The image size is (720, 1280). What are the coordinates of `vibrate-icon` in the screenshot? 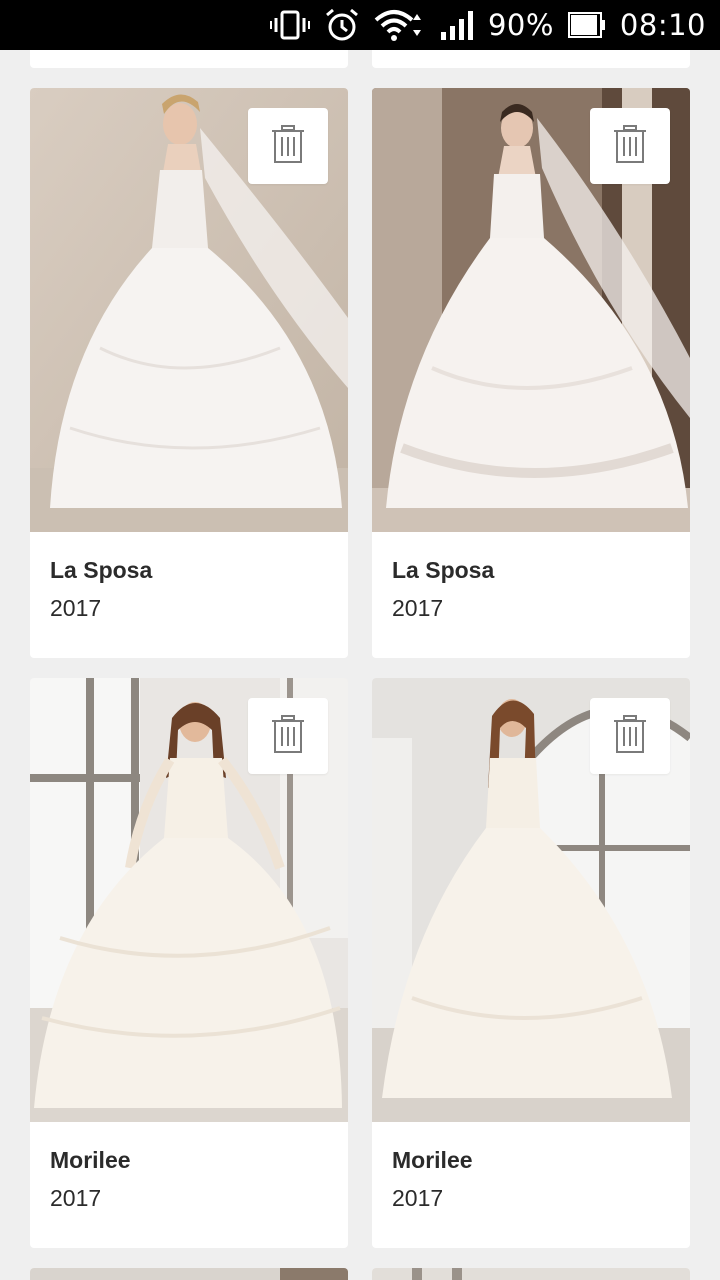 It's located at (289, 25).